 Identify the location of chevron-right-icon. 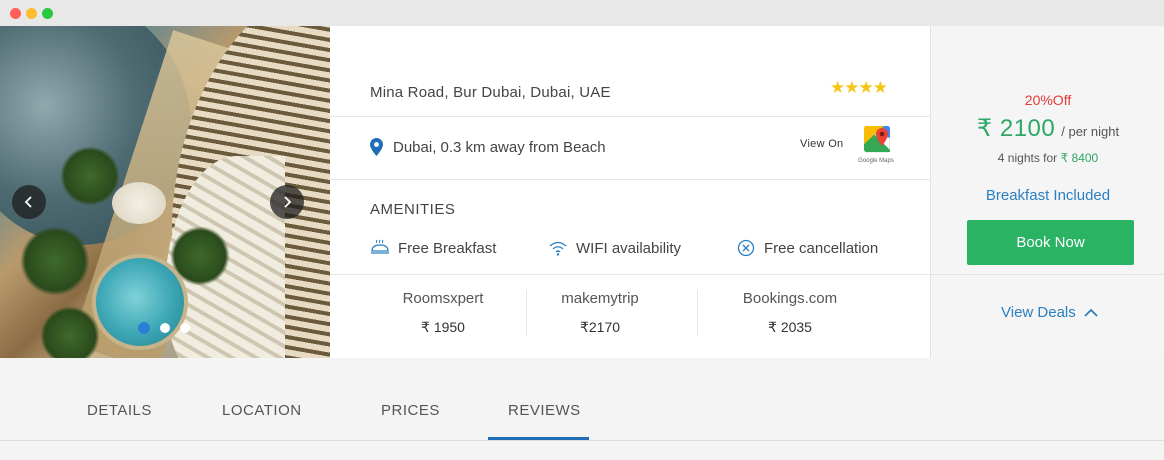
(288, 202).